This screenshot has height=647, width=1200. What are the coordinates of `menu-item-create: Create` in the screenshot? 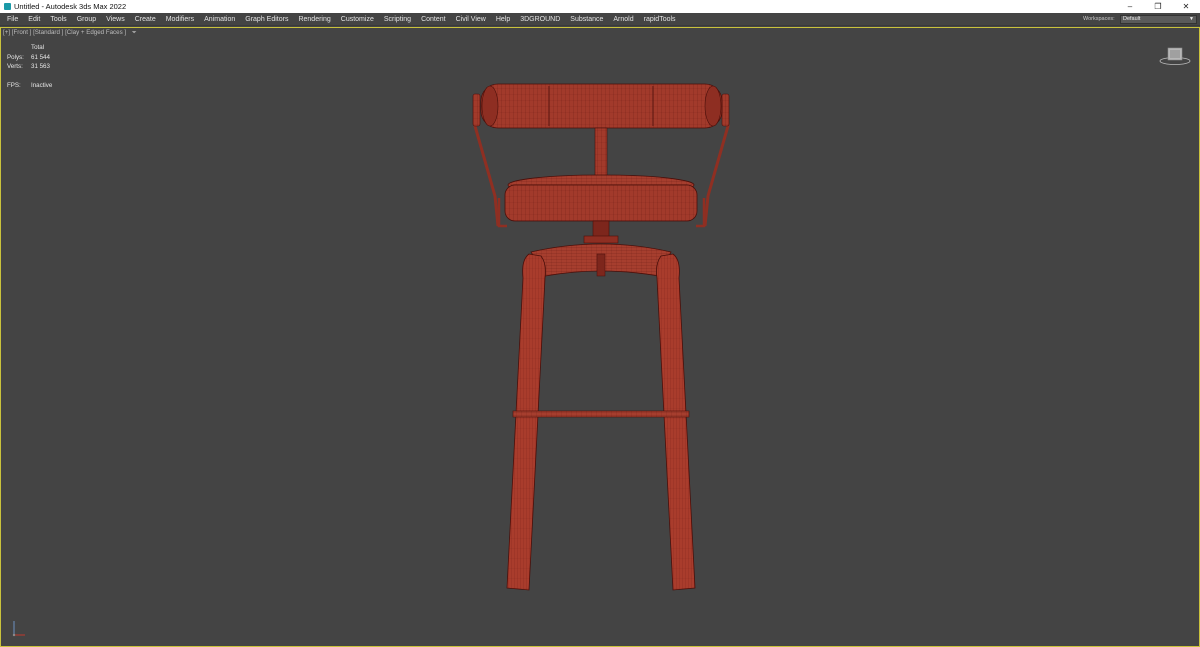 It's located at (145, 19).